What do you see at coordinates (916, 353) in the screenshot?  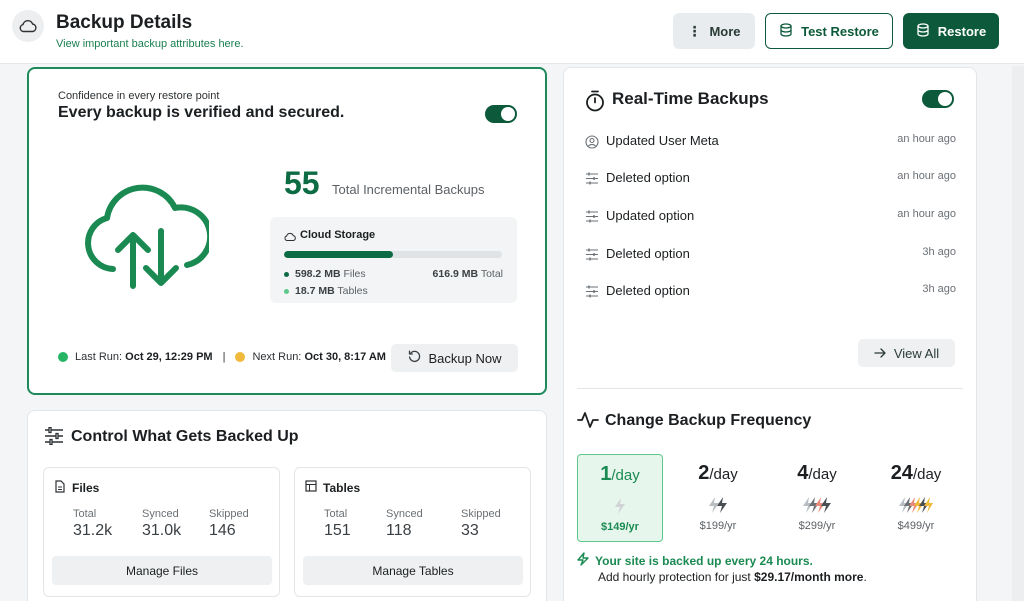 I see `view-all-label: View All` at bounding box center [916, 353].